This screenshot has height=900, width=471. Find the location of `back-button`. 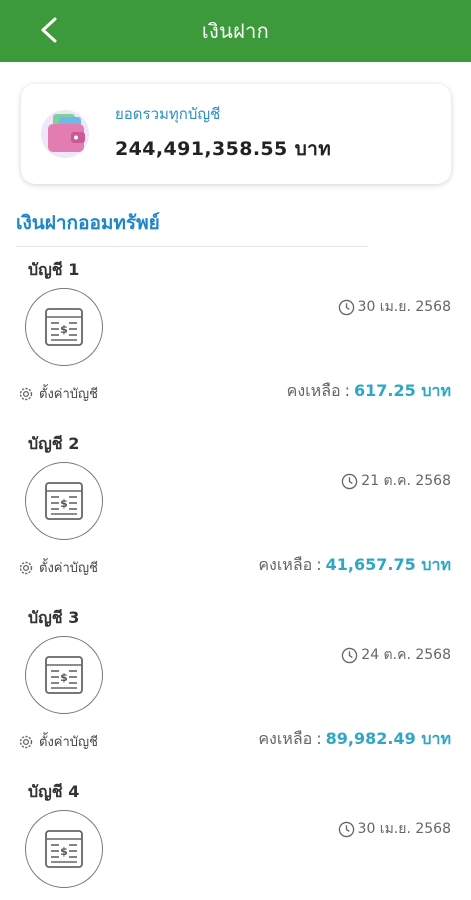

back-button is located at coordinates (50, 30).